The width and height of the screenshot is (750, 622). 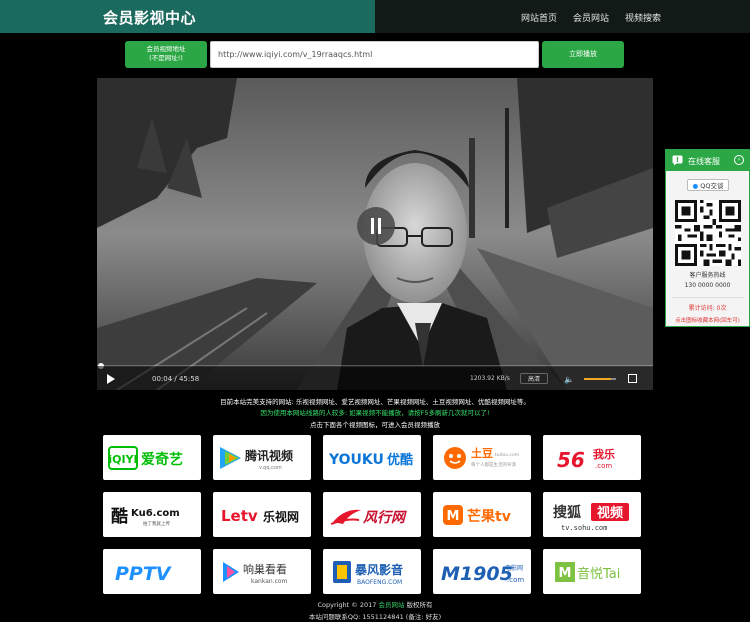 What do you see at coordinates (708, 233) in the screenshot?
I see `qr-code` at bounding box center [708, 233].